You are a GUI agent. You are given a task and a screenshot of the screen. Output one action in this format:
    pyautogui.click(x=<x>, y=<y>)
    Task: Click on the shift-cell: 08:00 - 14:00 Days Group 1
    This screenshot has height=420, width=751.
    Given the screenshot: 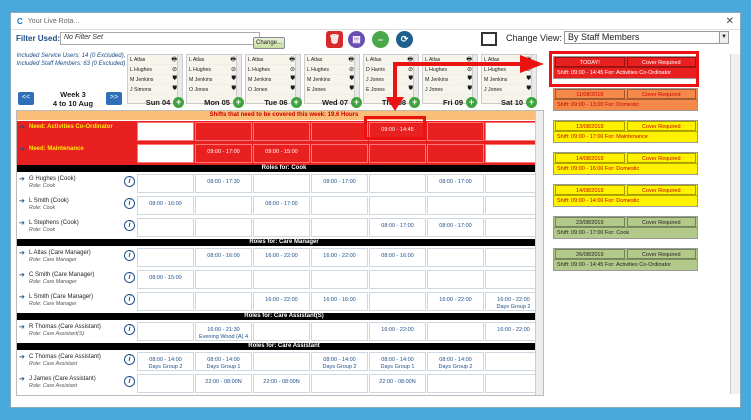 What is the action you would take?
    pyautogui.click(x=397, y=361)
    